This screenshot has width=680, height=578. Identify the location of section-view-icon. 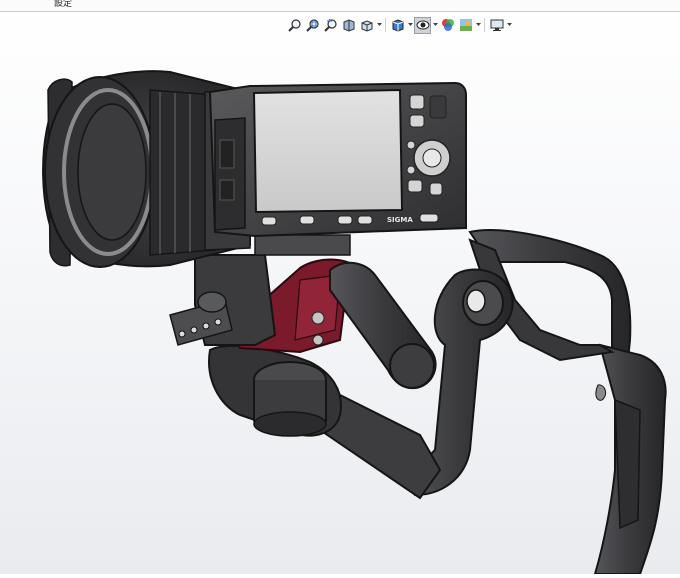
(348, 25).